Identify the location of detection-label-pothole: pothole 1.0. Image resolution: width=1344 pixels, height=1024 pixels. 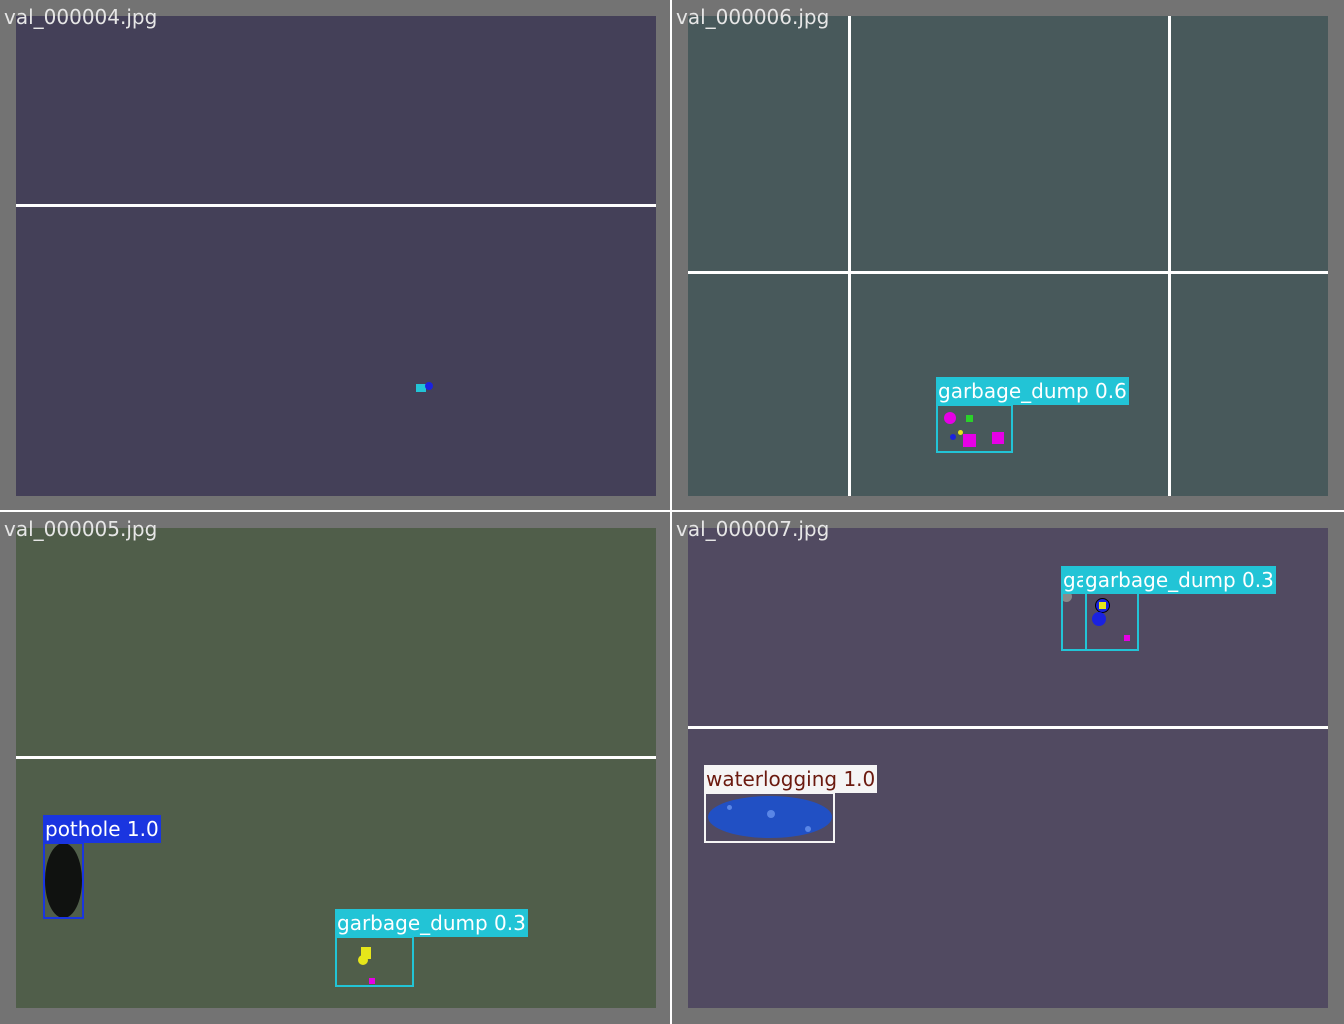
(102, 829).